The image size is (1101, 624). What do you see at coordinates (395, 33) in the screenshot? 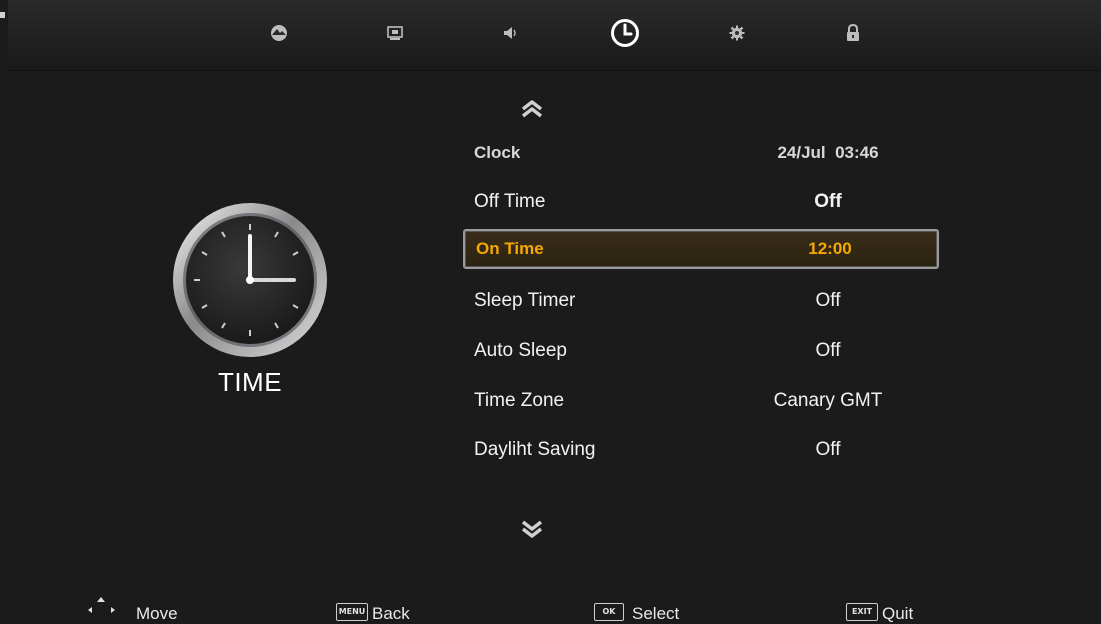
I see `display-icon` at bounding box center [395, 33].